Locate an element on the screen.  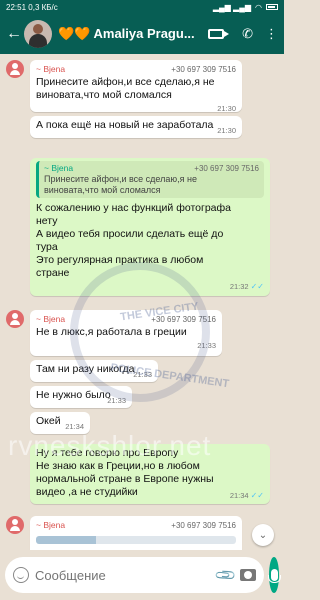
message-bubble-incoming: Не нужно было 21:33 is located at coordinates (81, 397).